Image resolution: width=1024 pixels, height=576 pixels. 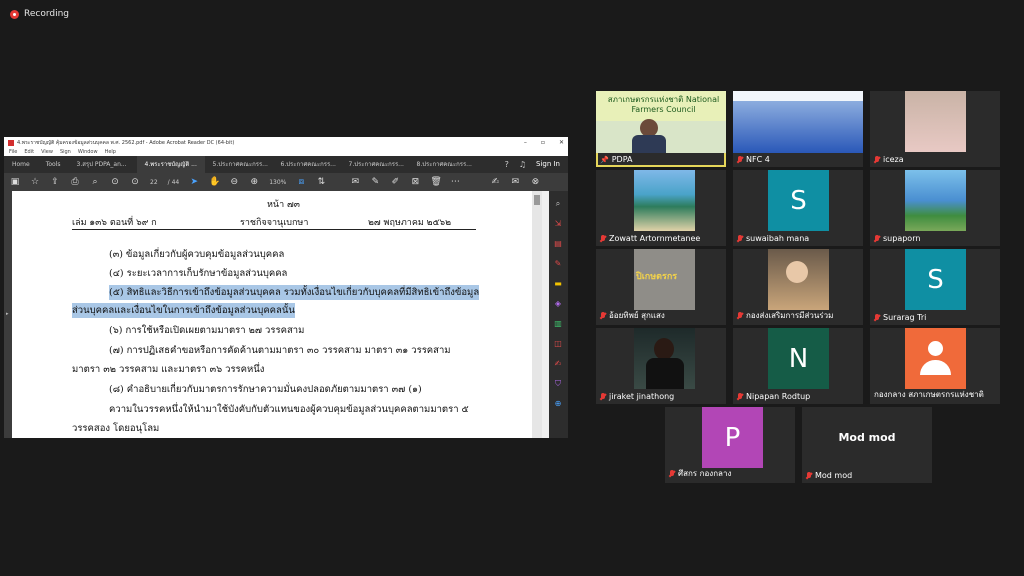 What do you see at coordinates (321, 182) in the screenshot?
I see `scroll-mode-icon: ⇅` at bounding box center [321, 182].